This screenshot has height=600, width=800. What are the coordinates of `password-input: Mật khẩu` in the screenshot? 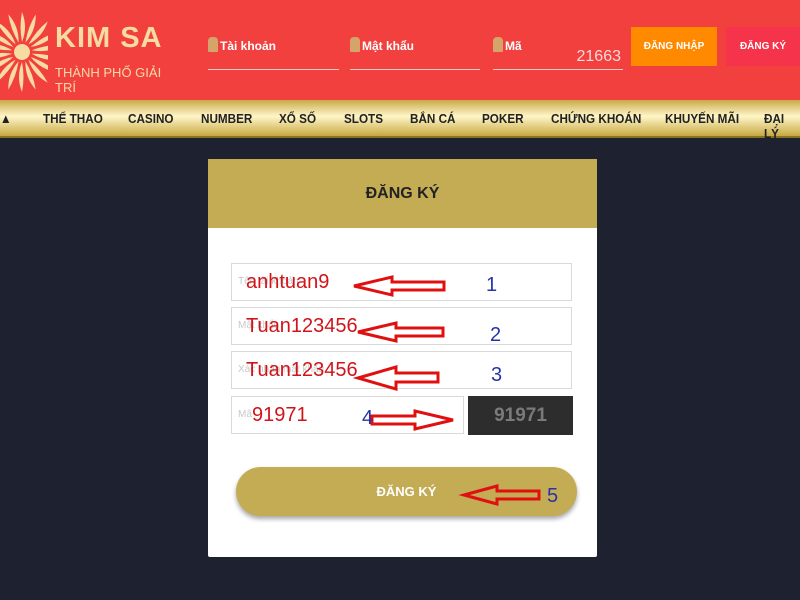 It's located at (415, 53).